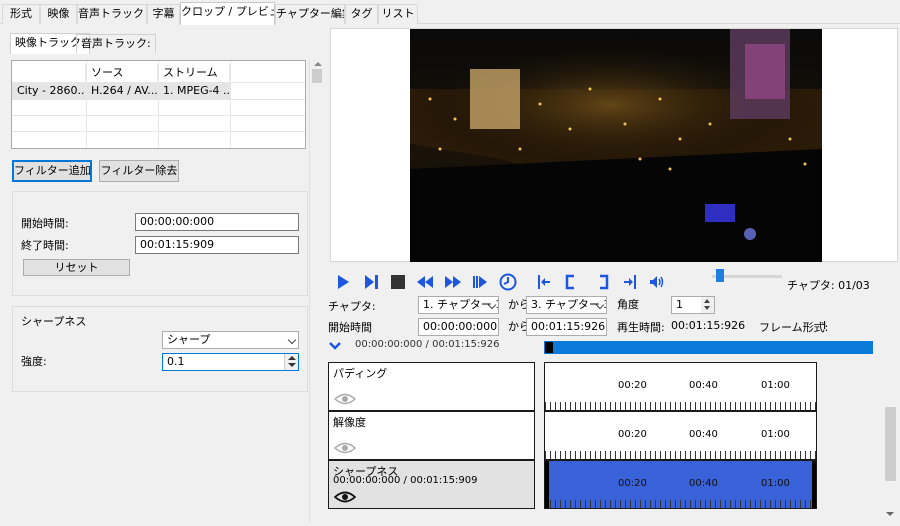  I want to click on tab-tags: タグ, so click(361, 14).